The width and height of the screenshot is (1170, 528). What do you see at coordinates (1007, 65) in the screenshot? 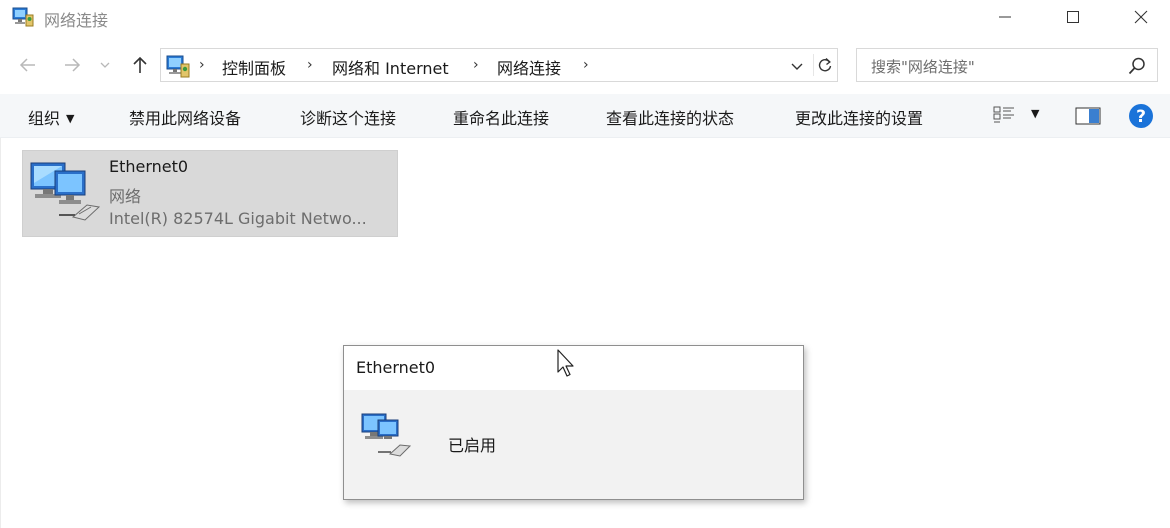
I see `search-box: 搜索"网络连接"` at bounding box center [1007, 65].